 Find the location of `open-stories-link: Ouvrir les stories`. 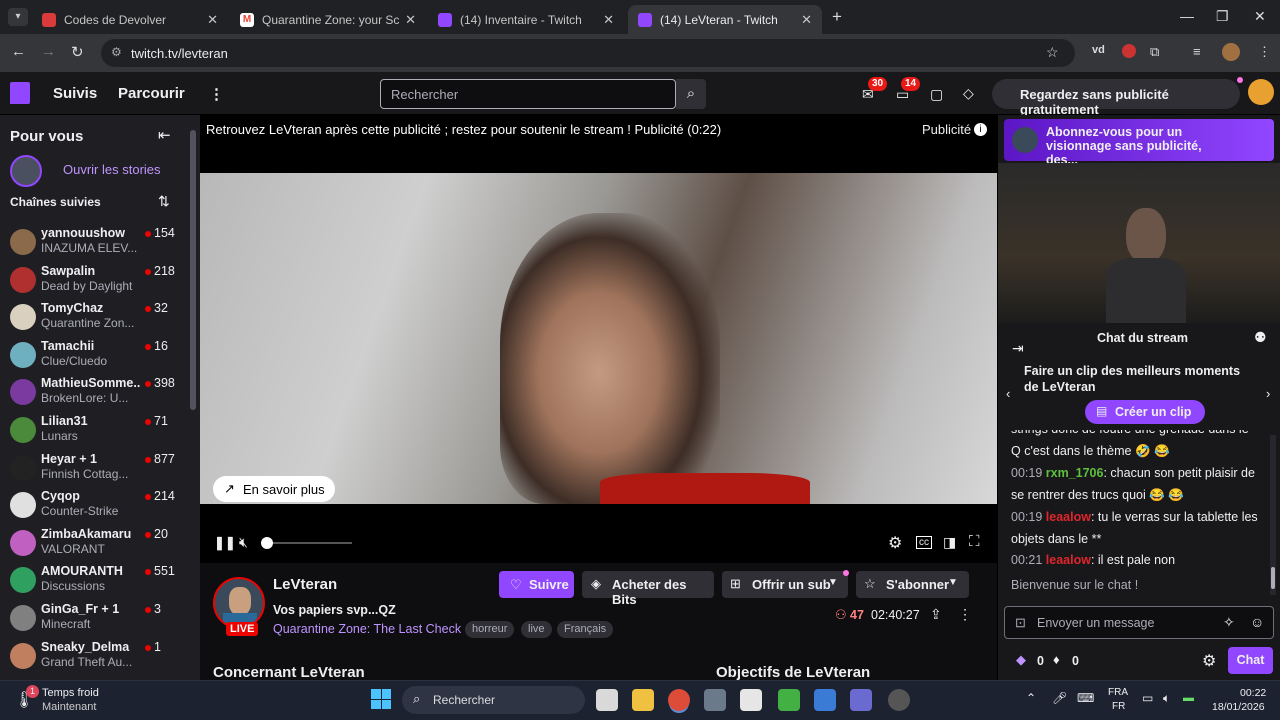

open-stories-link: Ouvrir les stories is located at coordinates (112, 169).